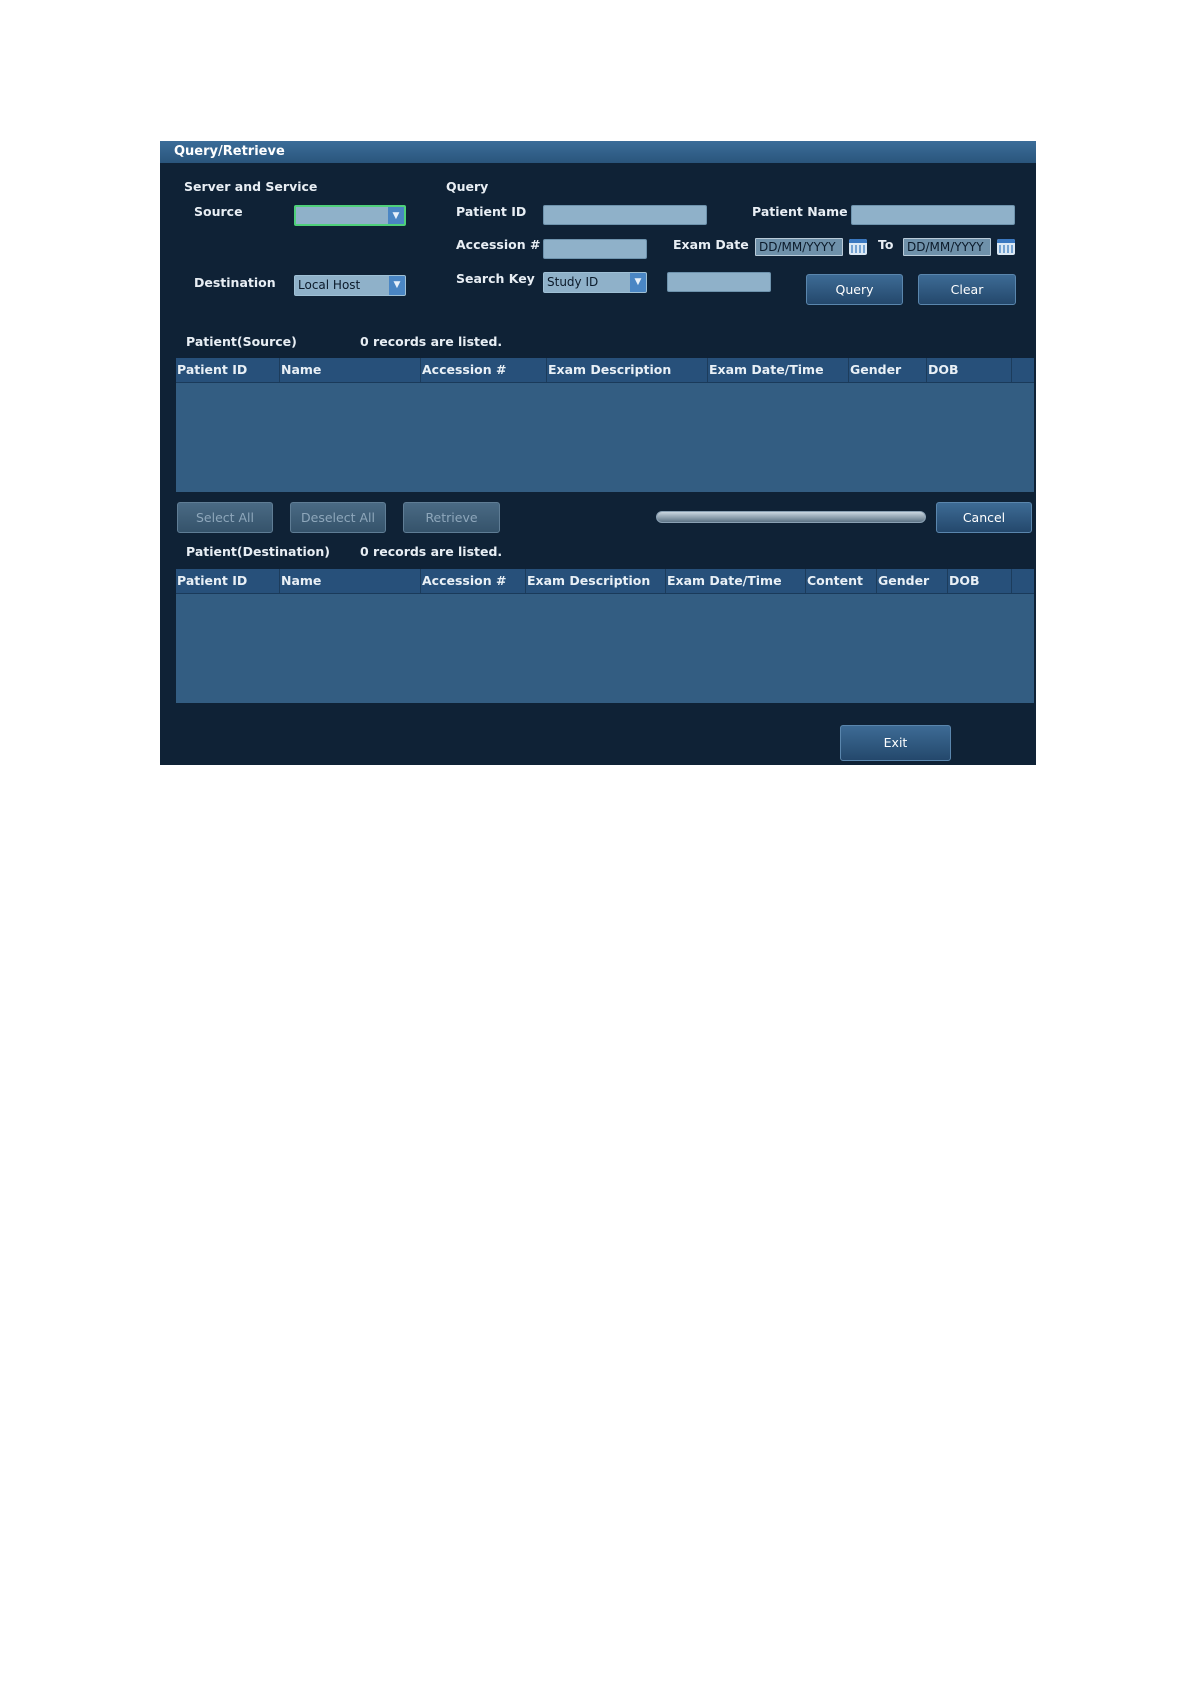  What do you see at coordinates (595, 249) in the screenshot?
I see `accession-input` at bounding box center [595, 249].